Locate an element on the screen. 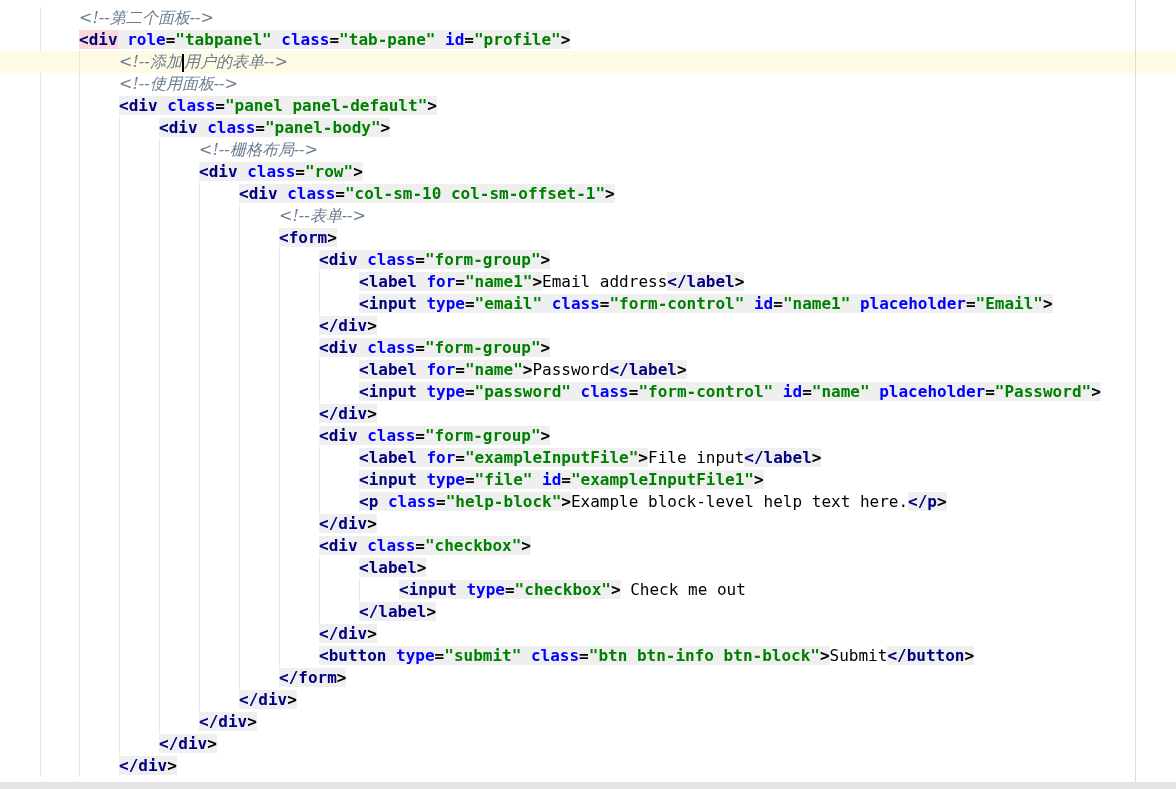 This screenshot has width=1176, height=789. code-line: <div role="tabpanel" class="tab-pane" id="profile"> is located at coordinates (325, 40).